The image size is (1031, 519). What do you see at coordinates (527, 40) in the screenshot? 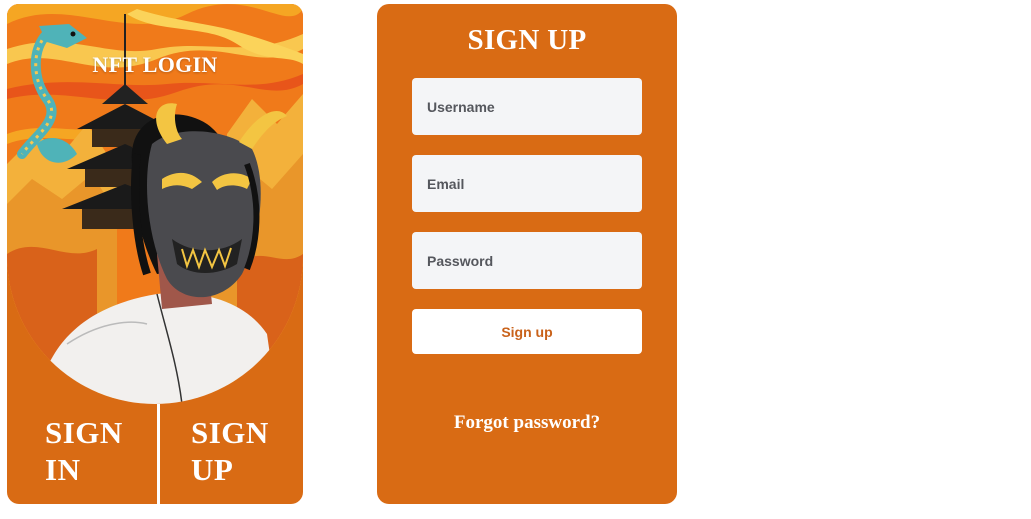
I see `form-title: SIGN UP` at bounding box center [527, 40].